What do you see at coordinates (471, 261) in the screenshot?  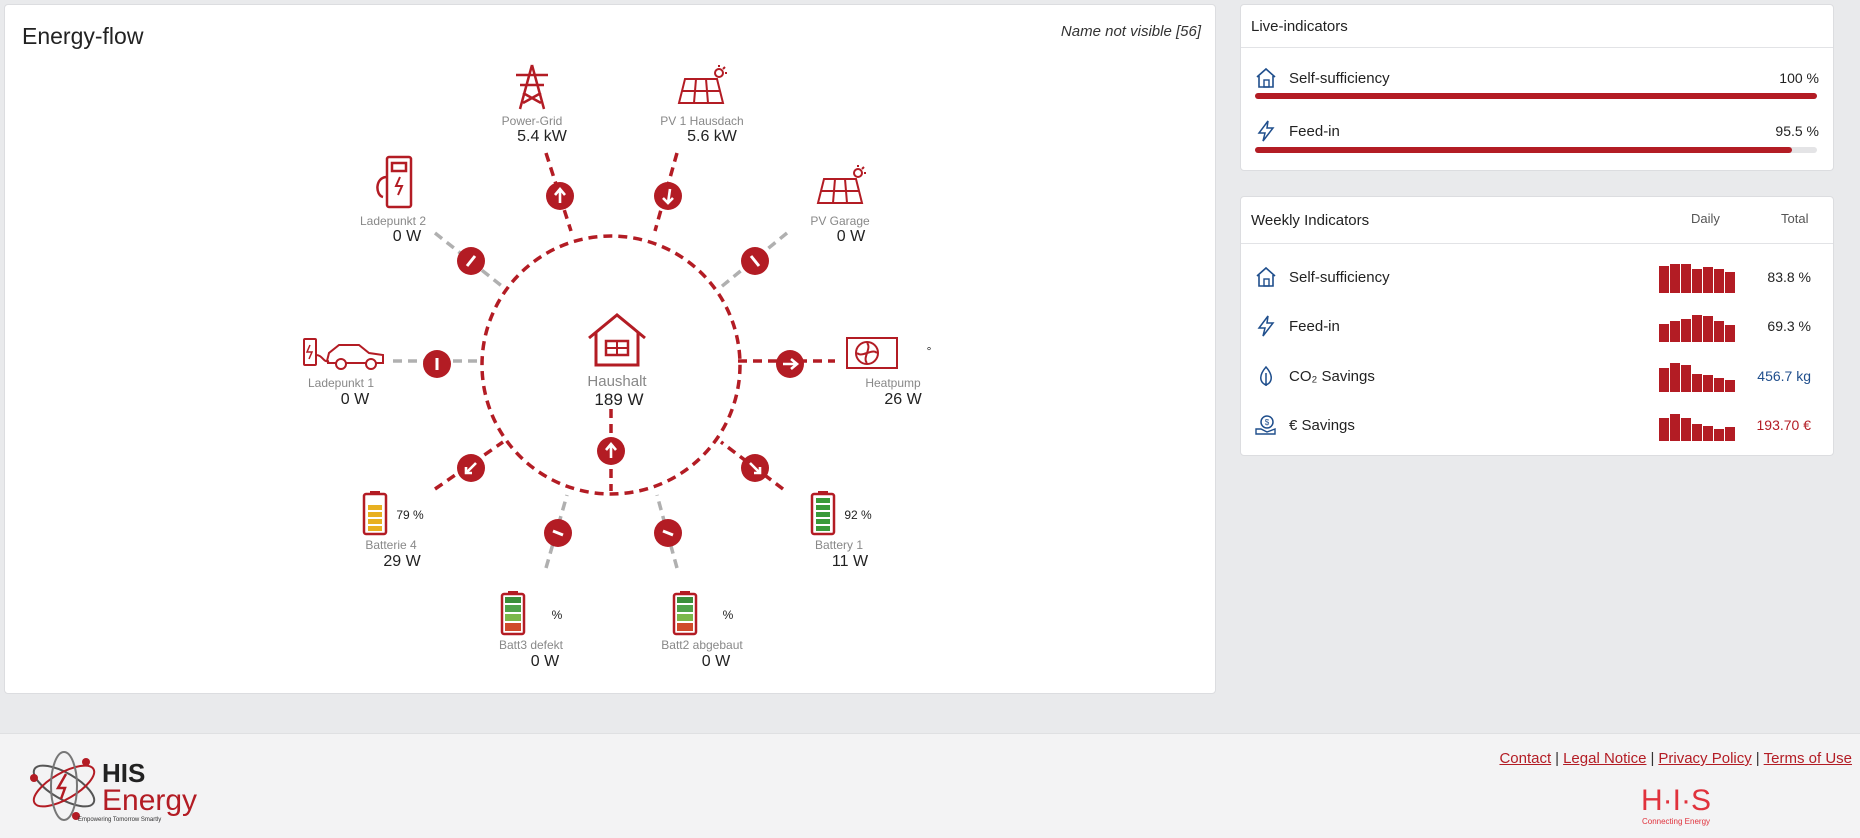 I see `flow-indicator-ladepunkt2` at bounding box center [471, 261].